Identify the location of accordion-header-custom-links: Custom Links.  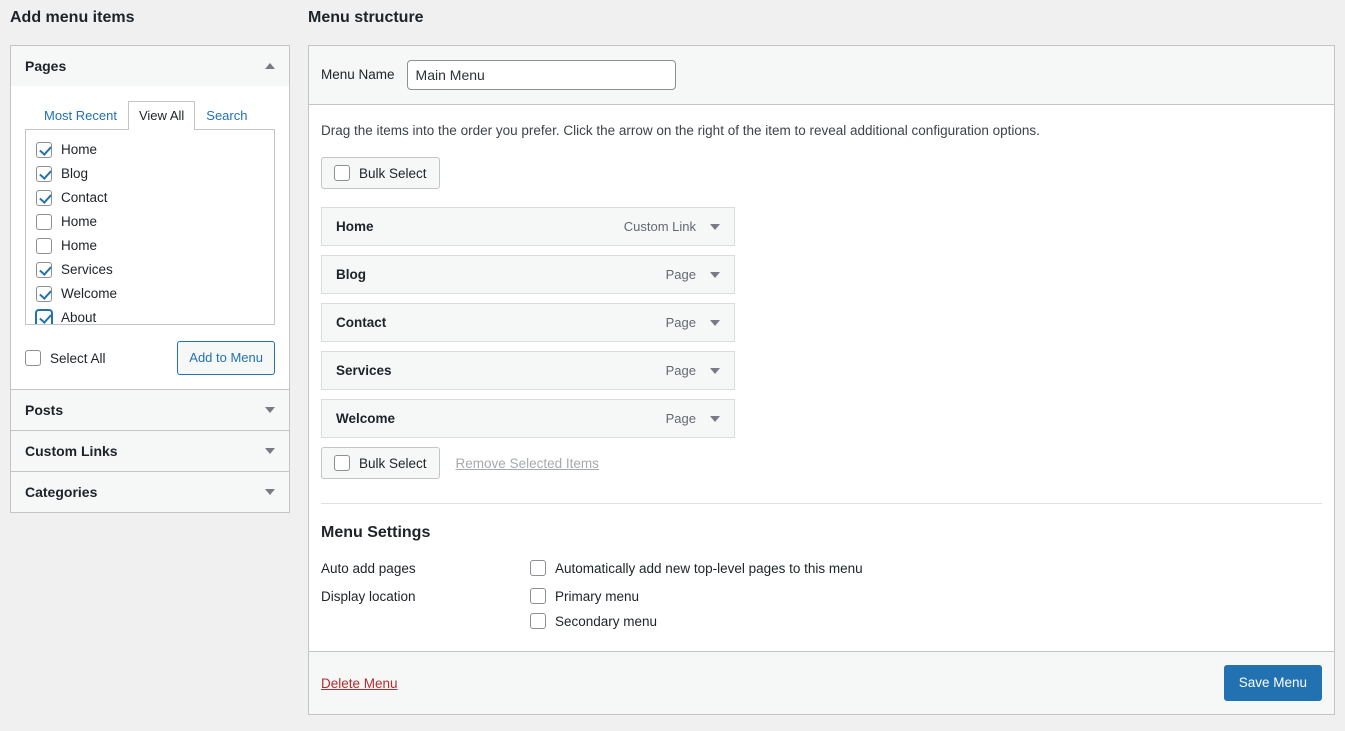
(150, 451).